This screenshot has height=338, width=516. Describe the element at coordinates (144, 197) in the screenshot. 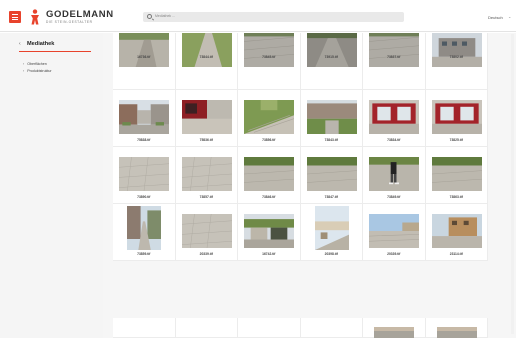

I see `media-filename: 73890.tif` at that location.